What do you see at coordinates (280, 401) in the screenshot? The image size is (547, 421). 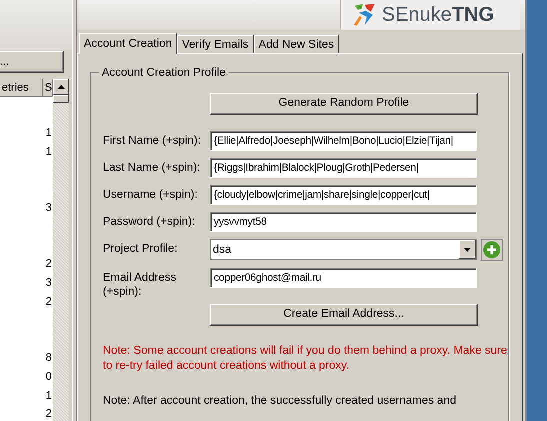 I see `note-text: Note: After account creation, the successfully created usernames and` at bounding box center [280, 401].